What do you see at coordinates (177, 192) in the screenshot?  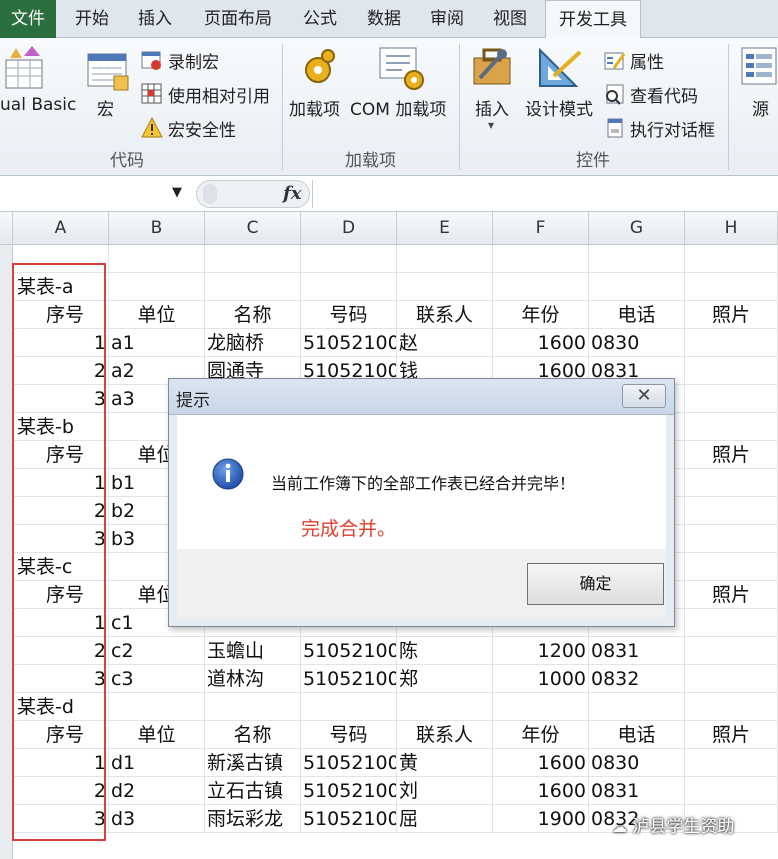 I see `name-box-dropdown-icon: ▼` at bounding box center [177, 192].